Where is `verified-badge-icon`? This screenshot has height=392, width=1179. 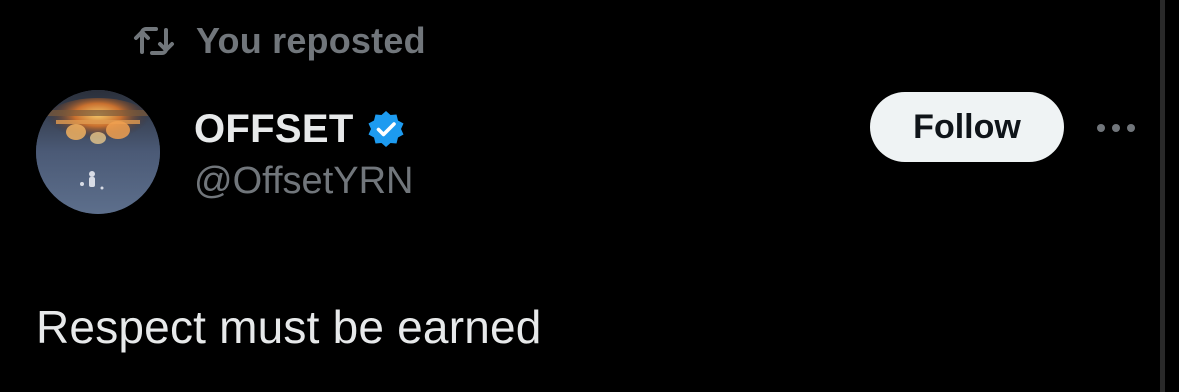
verified-badge-icon is located at coordinates (386, 129).